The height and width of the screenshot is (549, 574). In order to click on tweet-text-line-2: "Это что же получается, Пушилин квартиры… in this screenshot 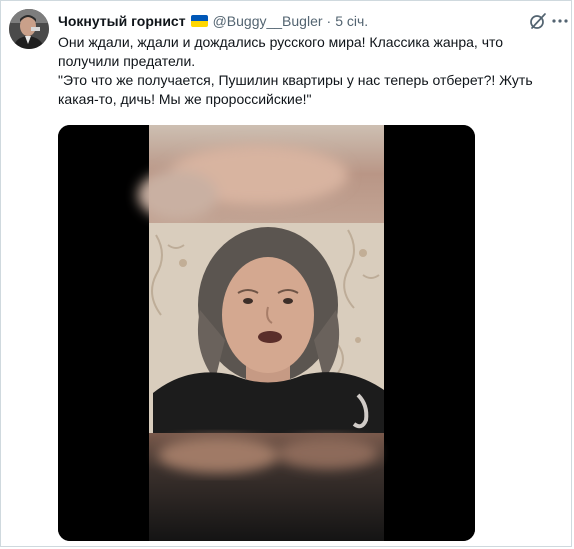, I will do `click(295, 89)`.